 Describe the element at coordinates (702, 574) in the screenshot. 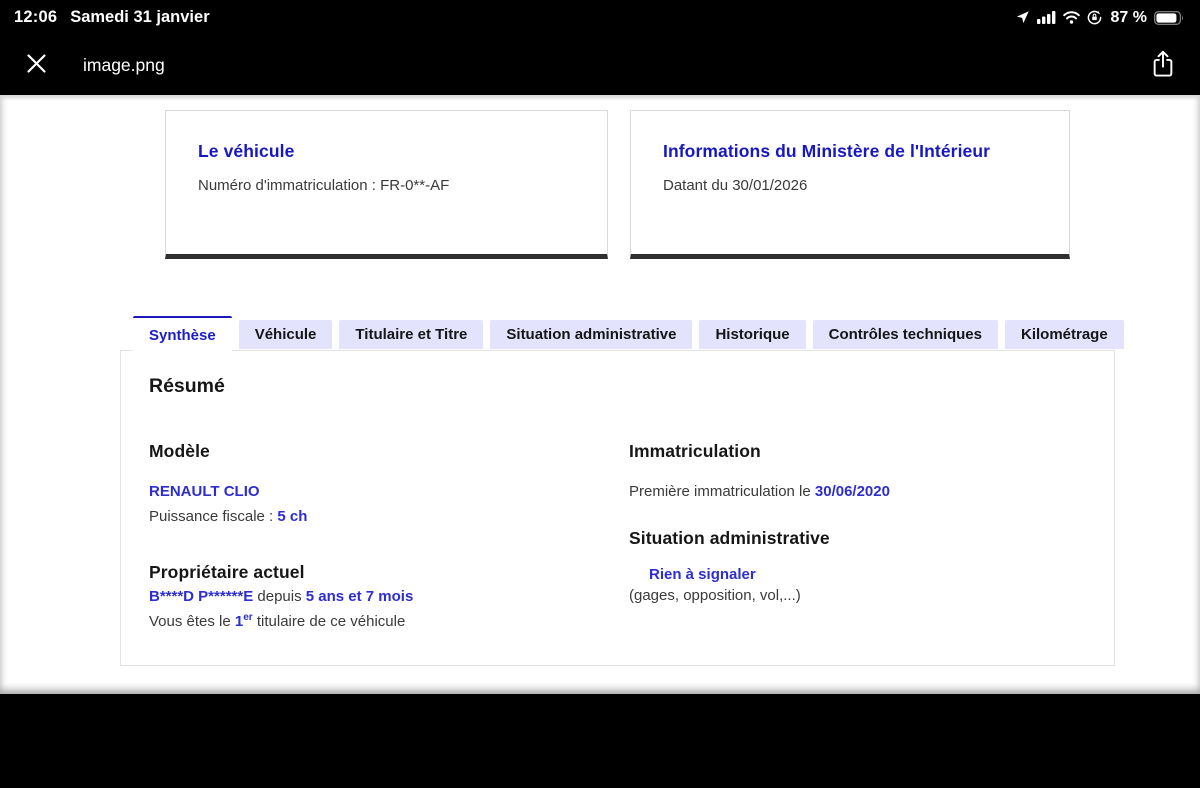

I see `situation-status-value: Rien à signaler` at that location.